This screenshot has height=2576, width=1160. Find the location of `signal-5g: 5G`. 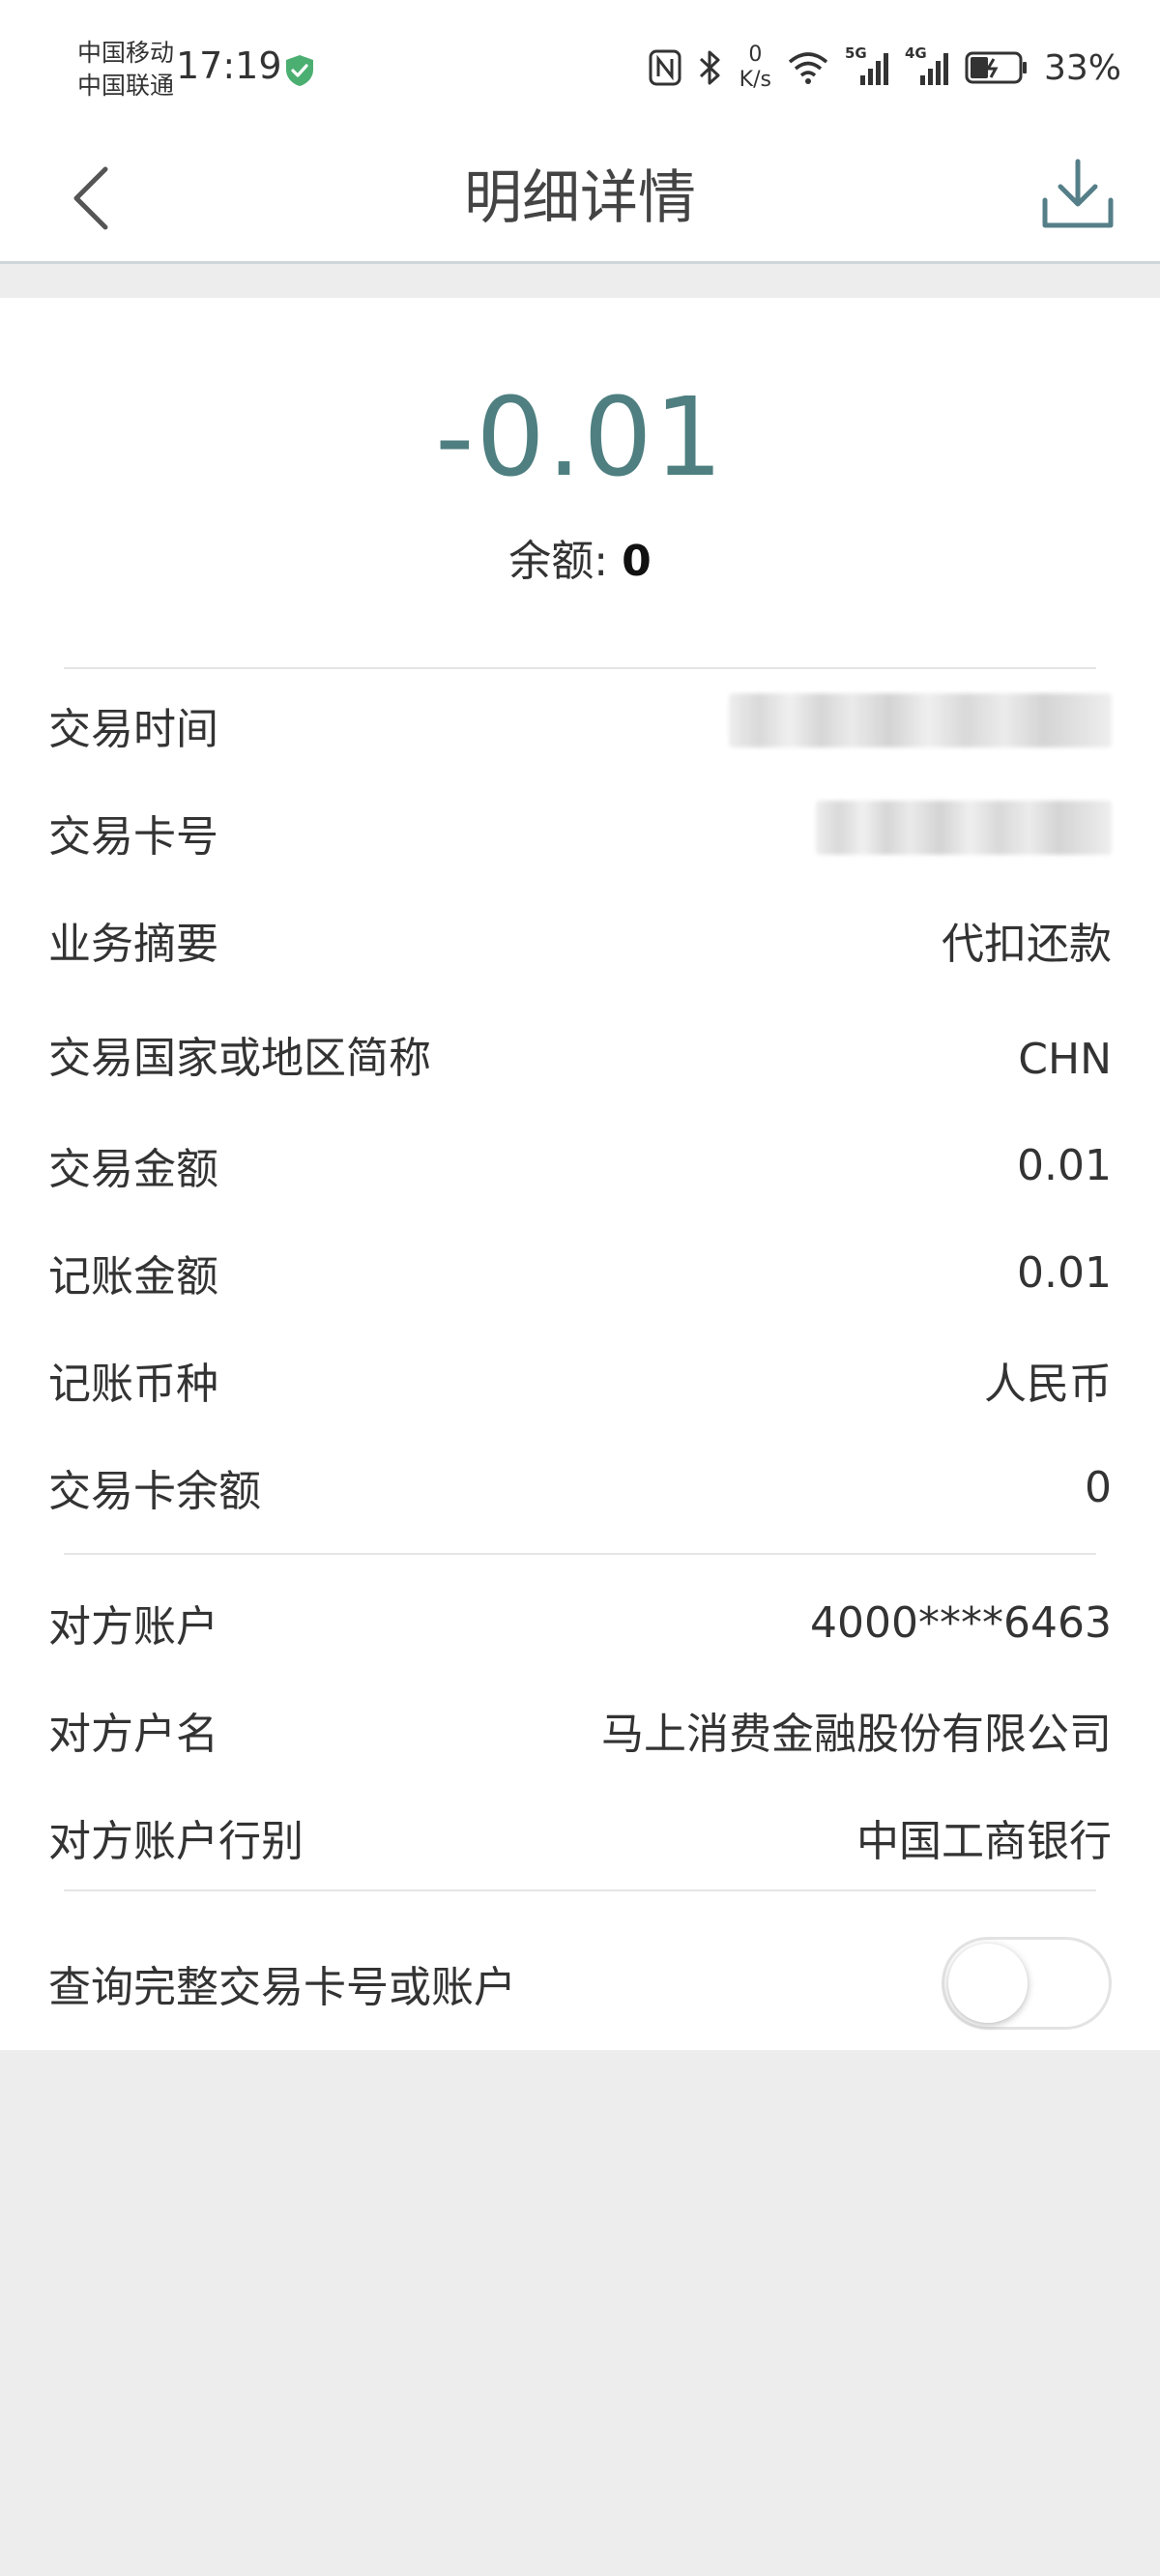

signal-5g: 5G is located at coordinates (867, 64).